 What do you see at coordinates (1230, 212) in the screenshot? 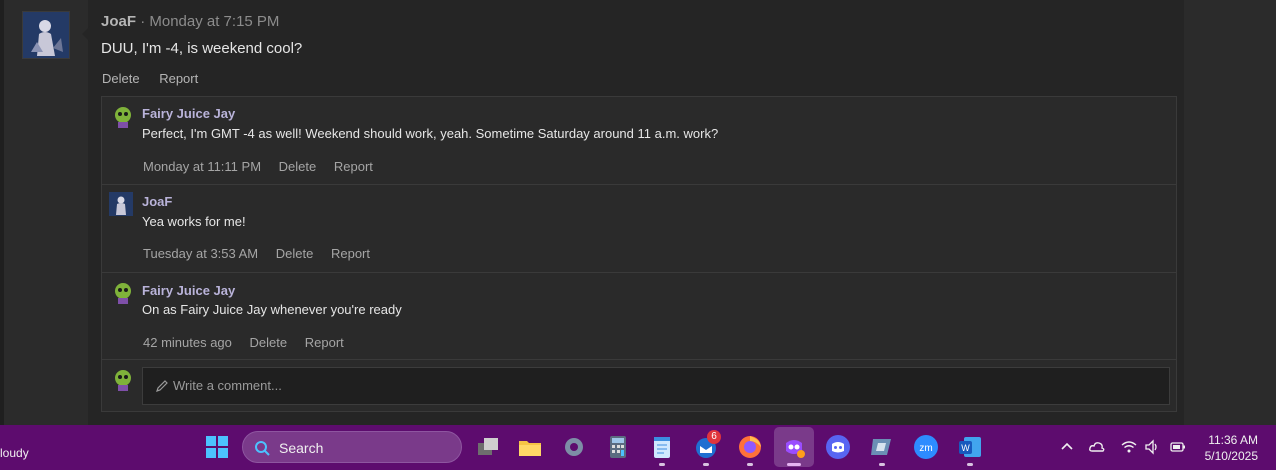
I see `right-background` at bounding box center [1230, 212].